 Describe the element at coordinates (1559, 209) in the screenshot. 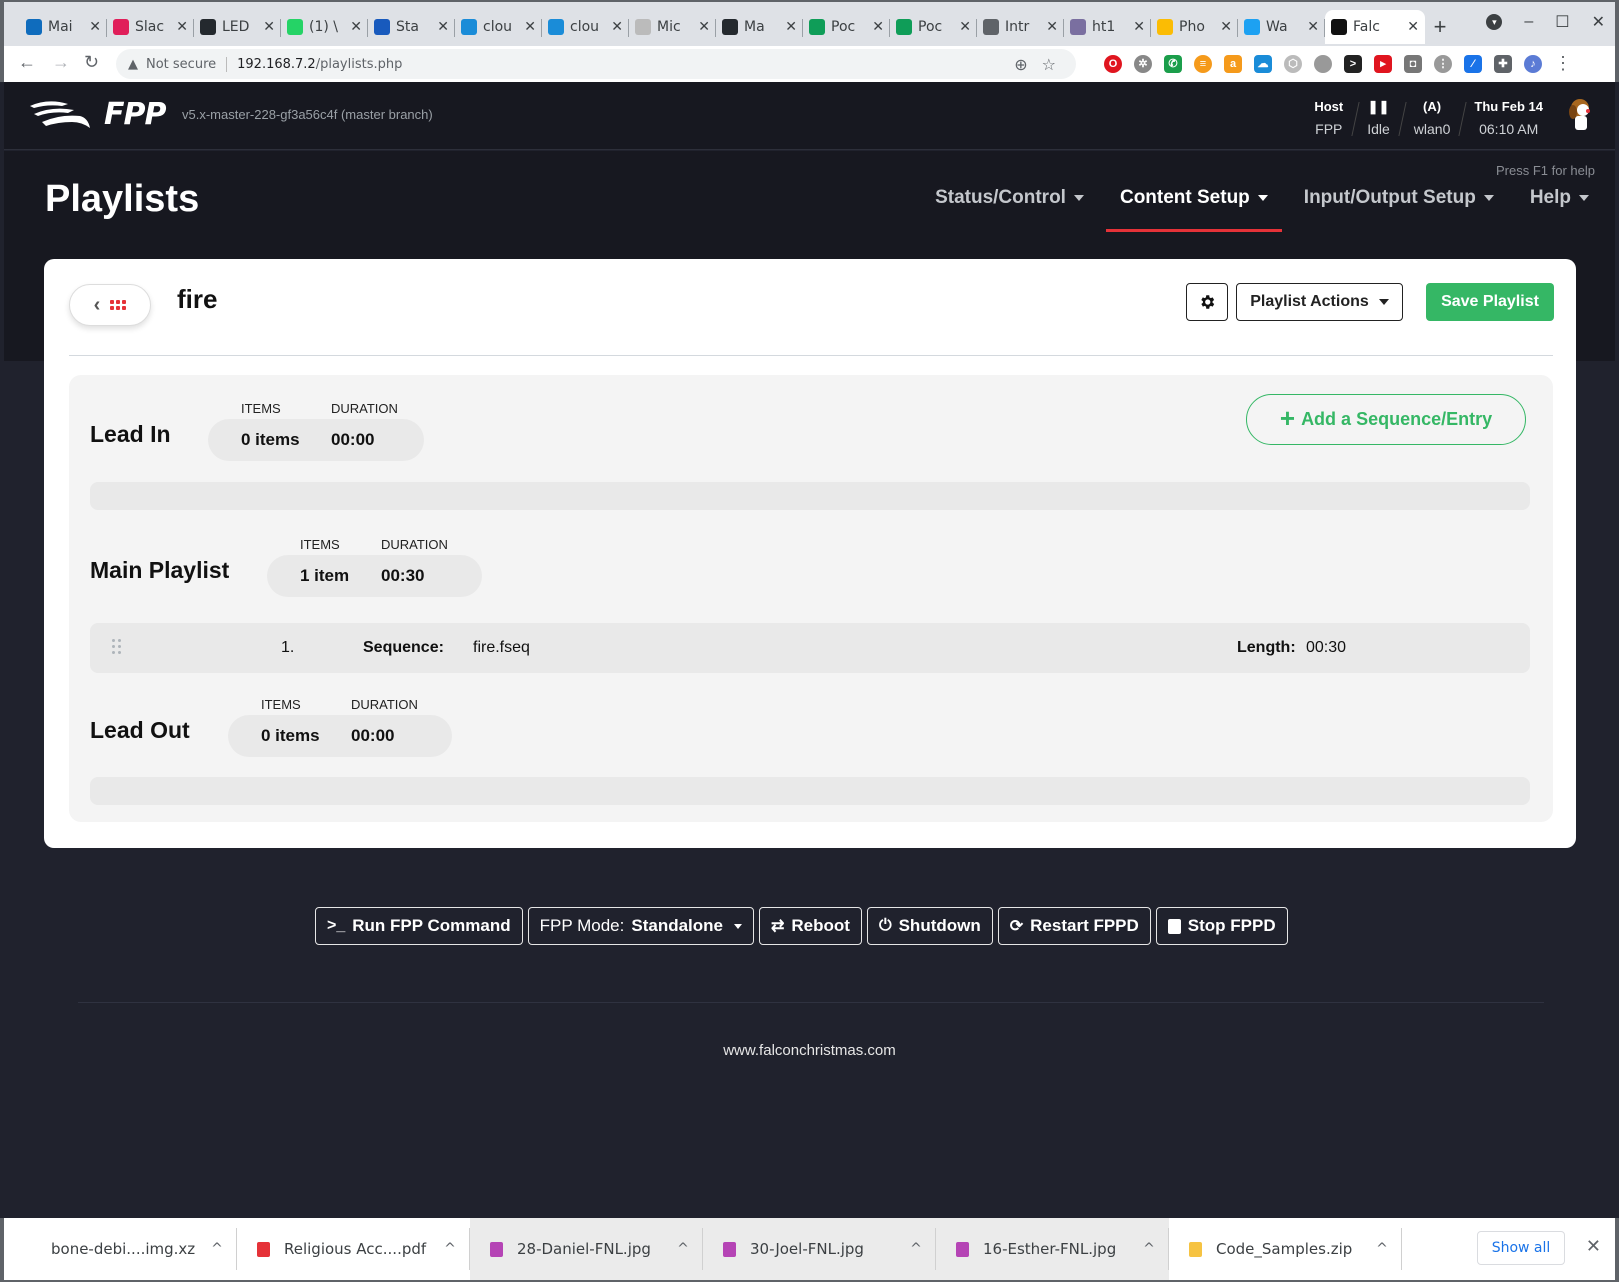

I see `nav-help: Help` at that location.